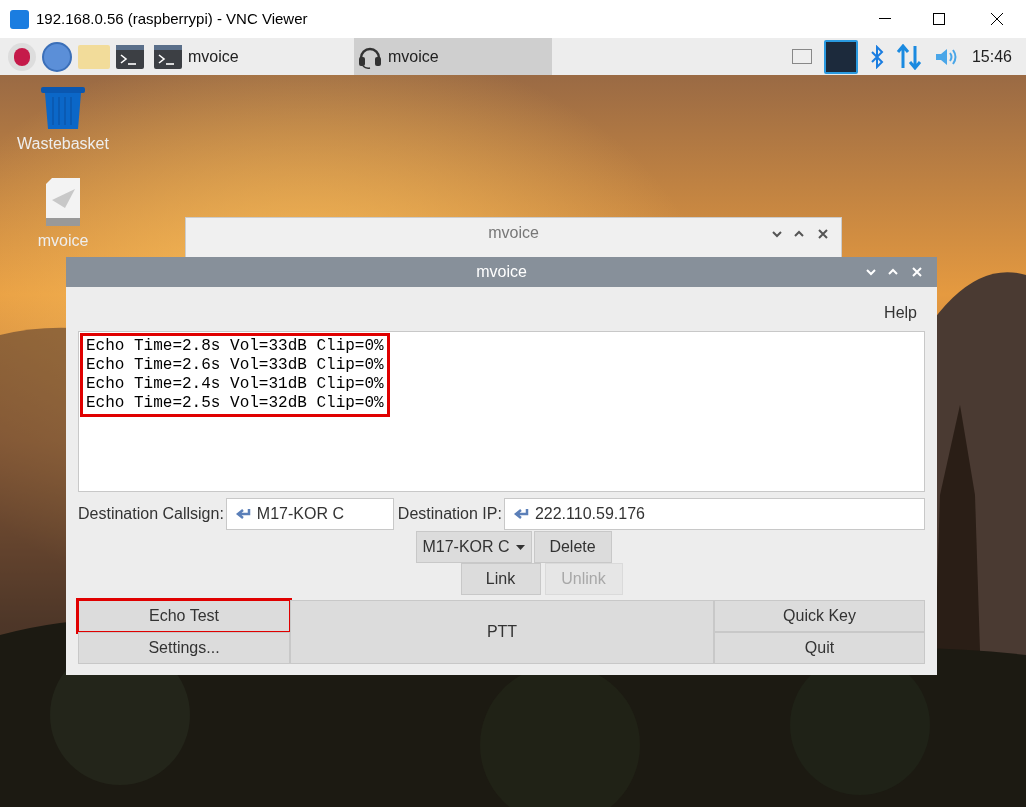 The image size is (1026, 807). I want to click on window-button: PTT, so click(502, 632).